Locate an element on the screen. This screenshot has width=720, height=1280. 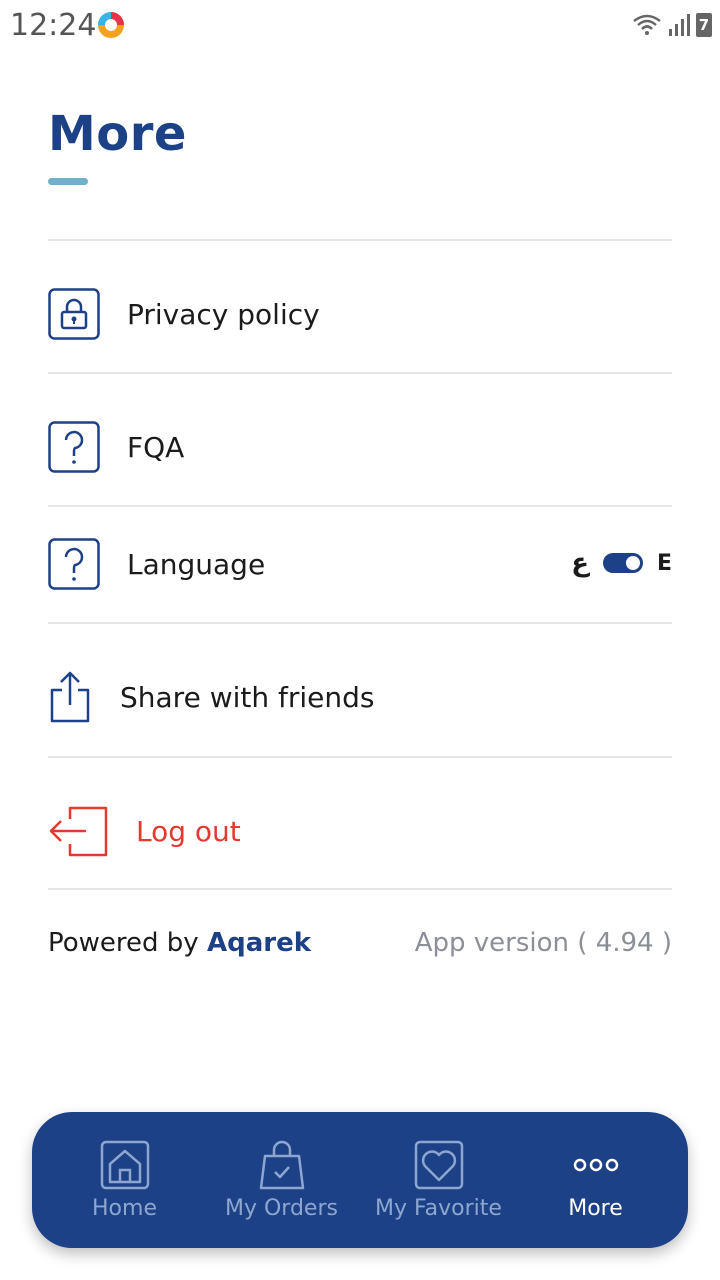
menu-item-faq: FQA is located at coordinates (360, 447).